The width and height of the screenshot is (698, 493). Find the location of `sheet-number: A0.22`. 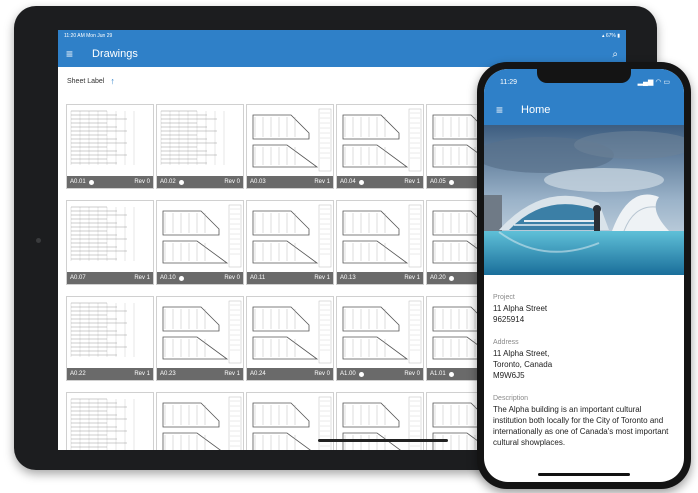

sheet-number: A0.22 is located at coordinates (78, 374).